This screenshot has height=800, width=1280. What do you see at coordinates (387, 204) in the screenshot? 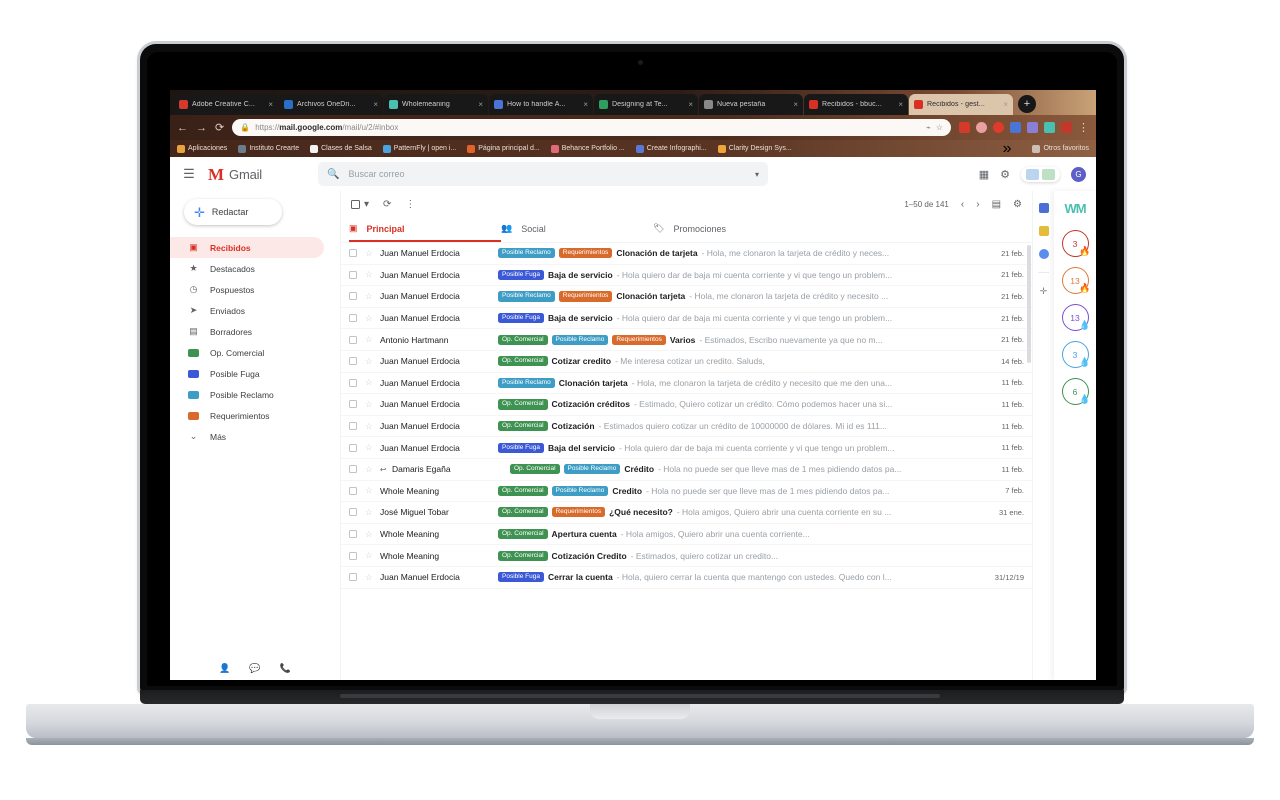
I see `refresh-icon: ⟳` at bounding box center [387, 204].